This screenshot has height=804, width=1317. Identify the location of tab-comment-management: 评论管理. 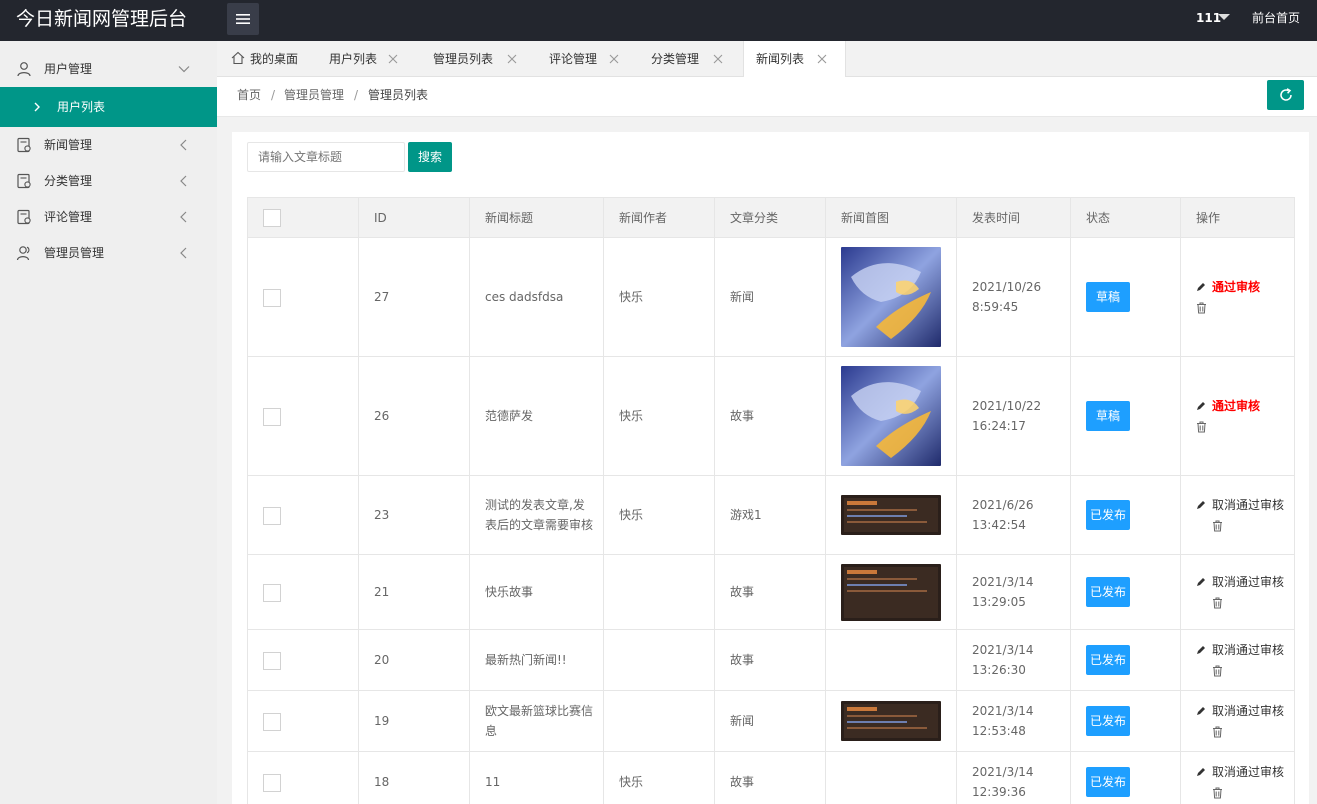
(587, 59).